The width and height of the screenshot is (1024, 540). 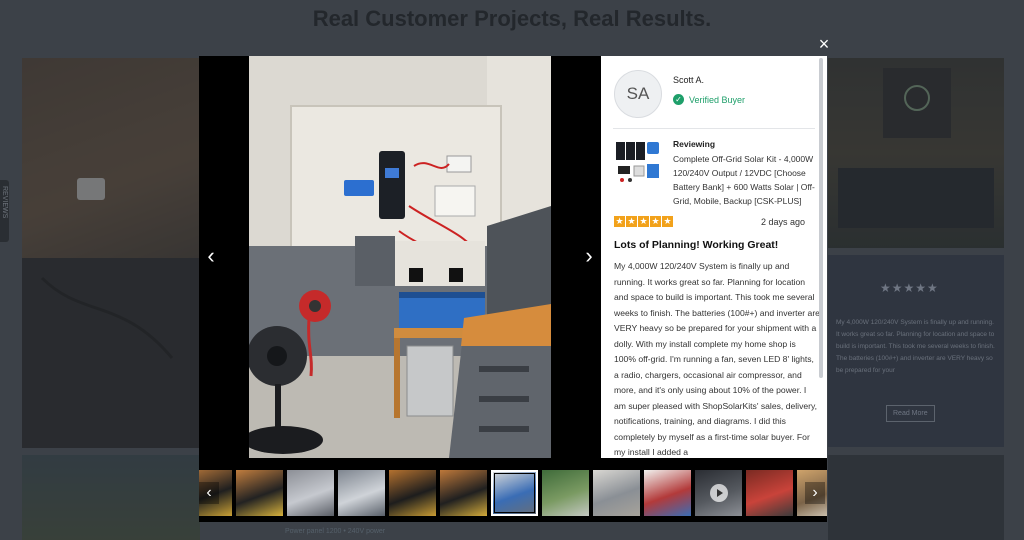 I want to click on verified-buyer-badge: ✓ Verified Buyer, so click(x=709, y=99).